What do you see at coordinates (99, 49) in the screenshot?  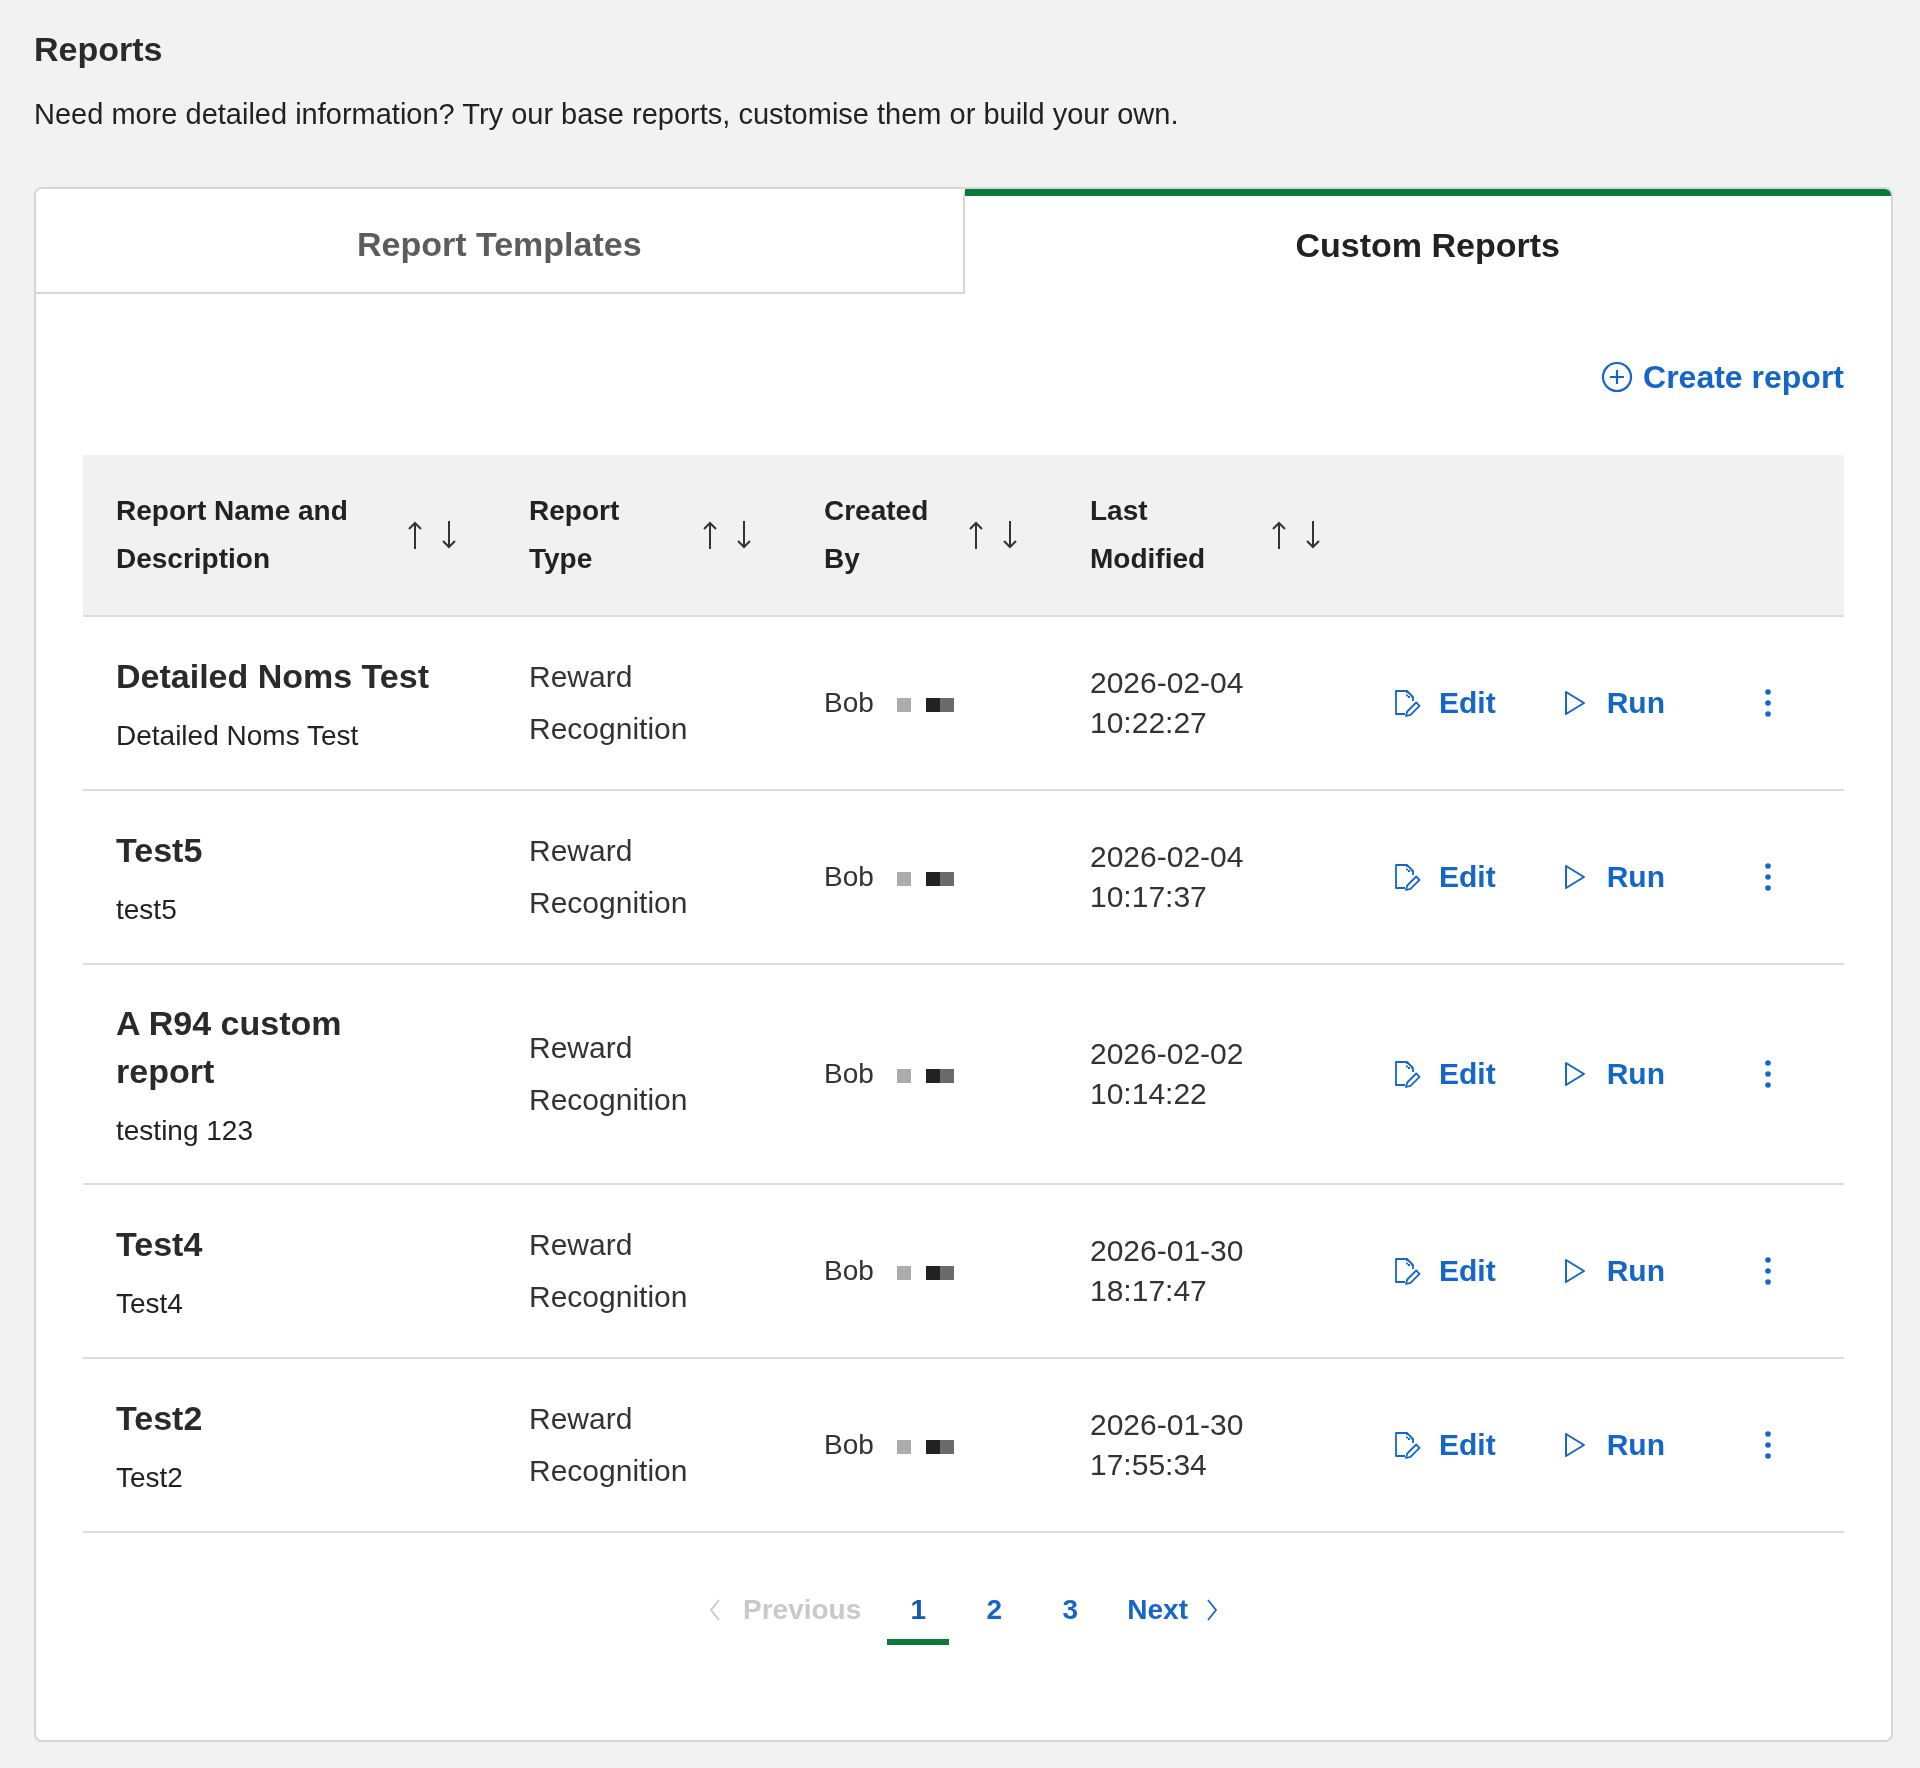 I see `page-title: Reports` at bounding box center [99, 49].